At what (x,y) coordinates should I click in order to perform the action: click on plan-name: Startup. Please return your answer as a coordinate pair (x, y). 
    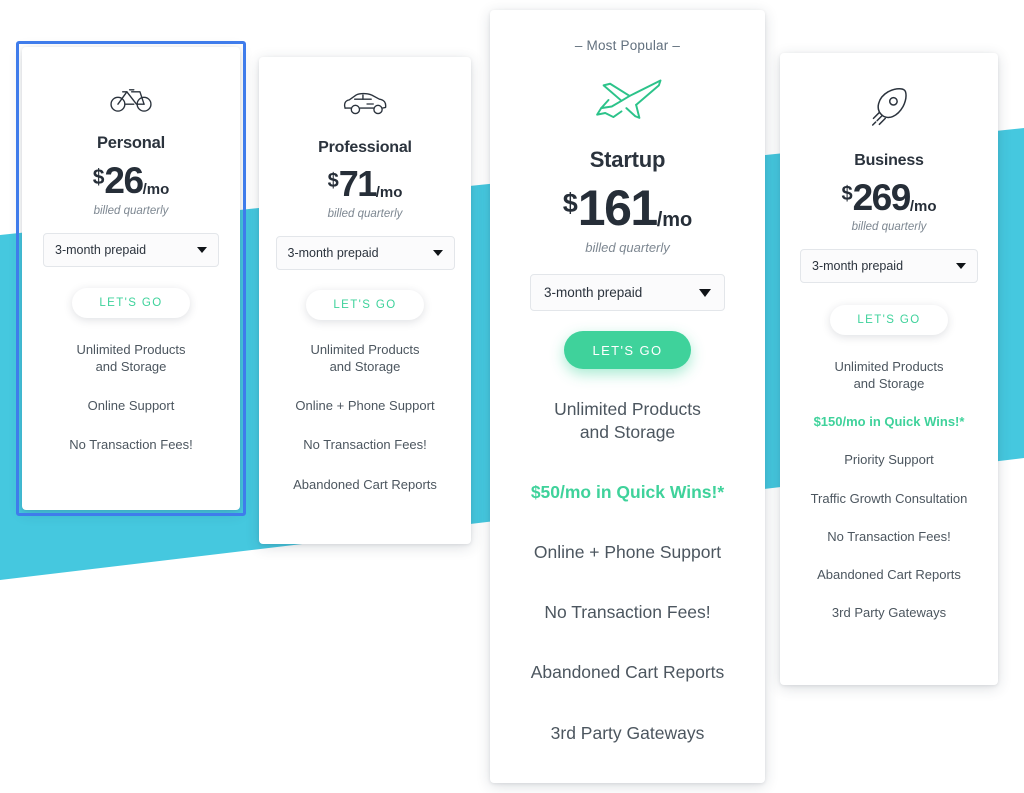
    Looking at the image, I should click on (627, 159).